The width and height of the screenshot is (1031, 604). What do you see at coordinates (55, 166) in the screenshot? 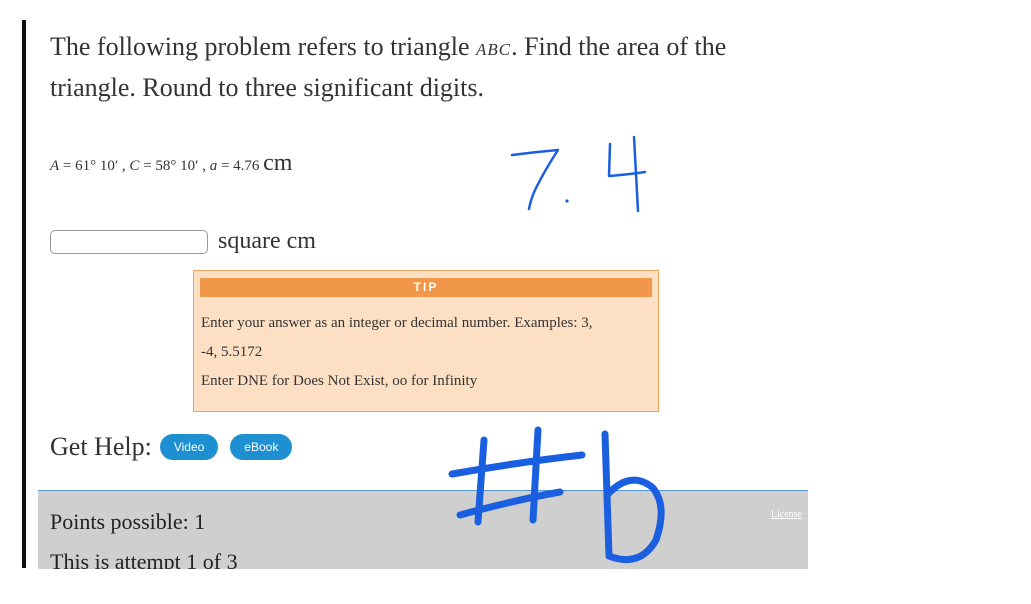
I see `angle-a-label: A` at bounding box center [55, 166].